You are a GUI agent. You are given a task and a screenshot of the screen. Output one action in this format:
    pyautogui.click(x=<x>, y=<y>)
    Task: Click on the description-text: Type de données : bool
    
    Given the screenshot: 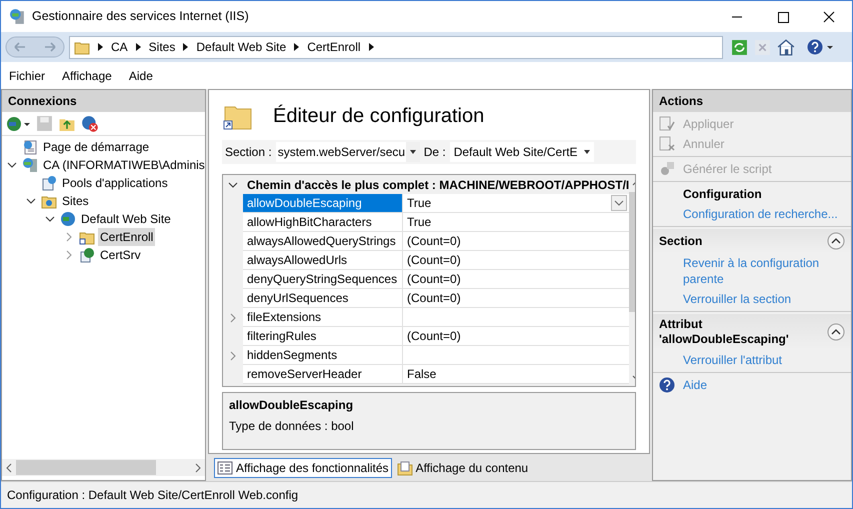 What is the action you would take?
    pyautogui.click(x=292, y=426)
    